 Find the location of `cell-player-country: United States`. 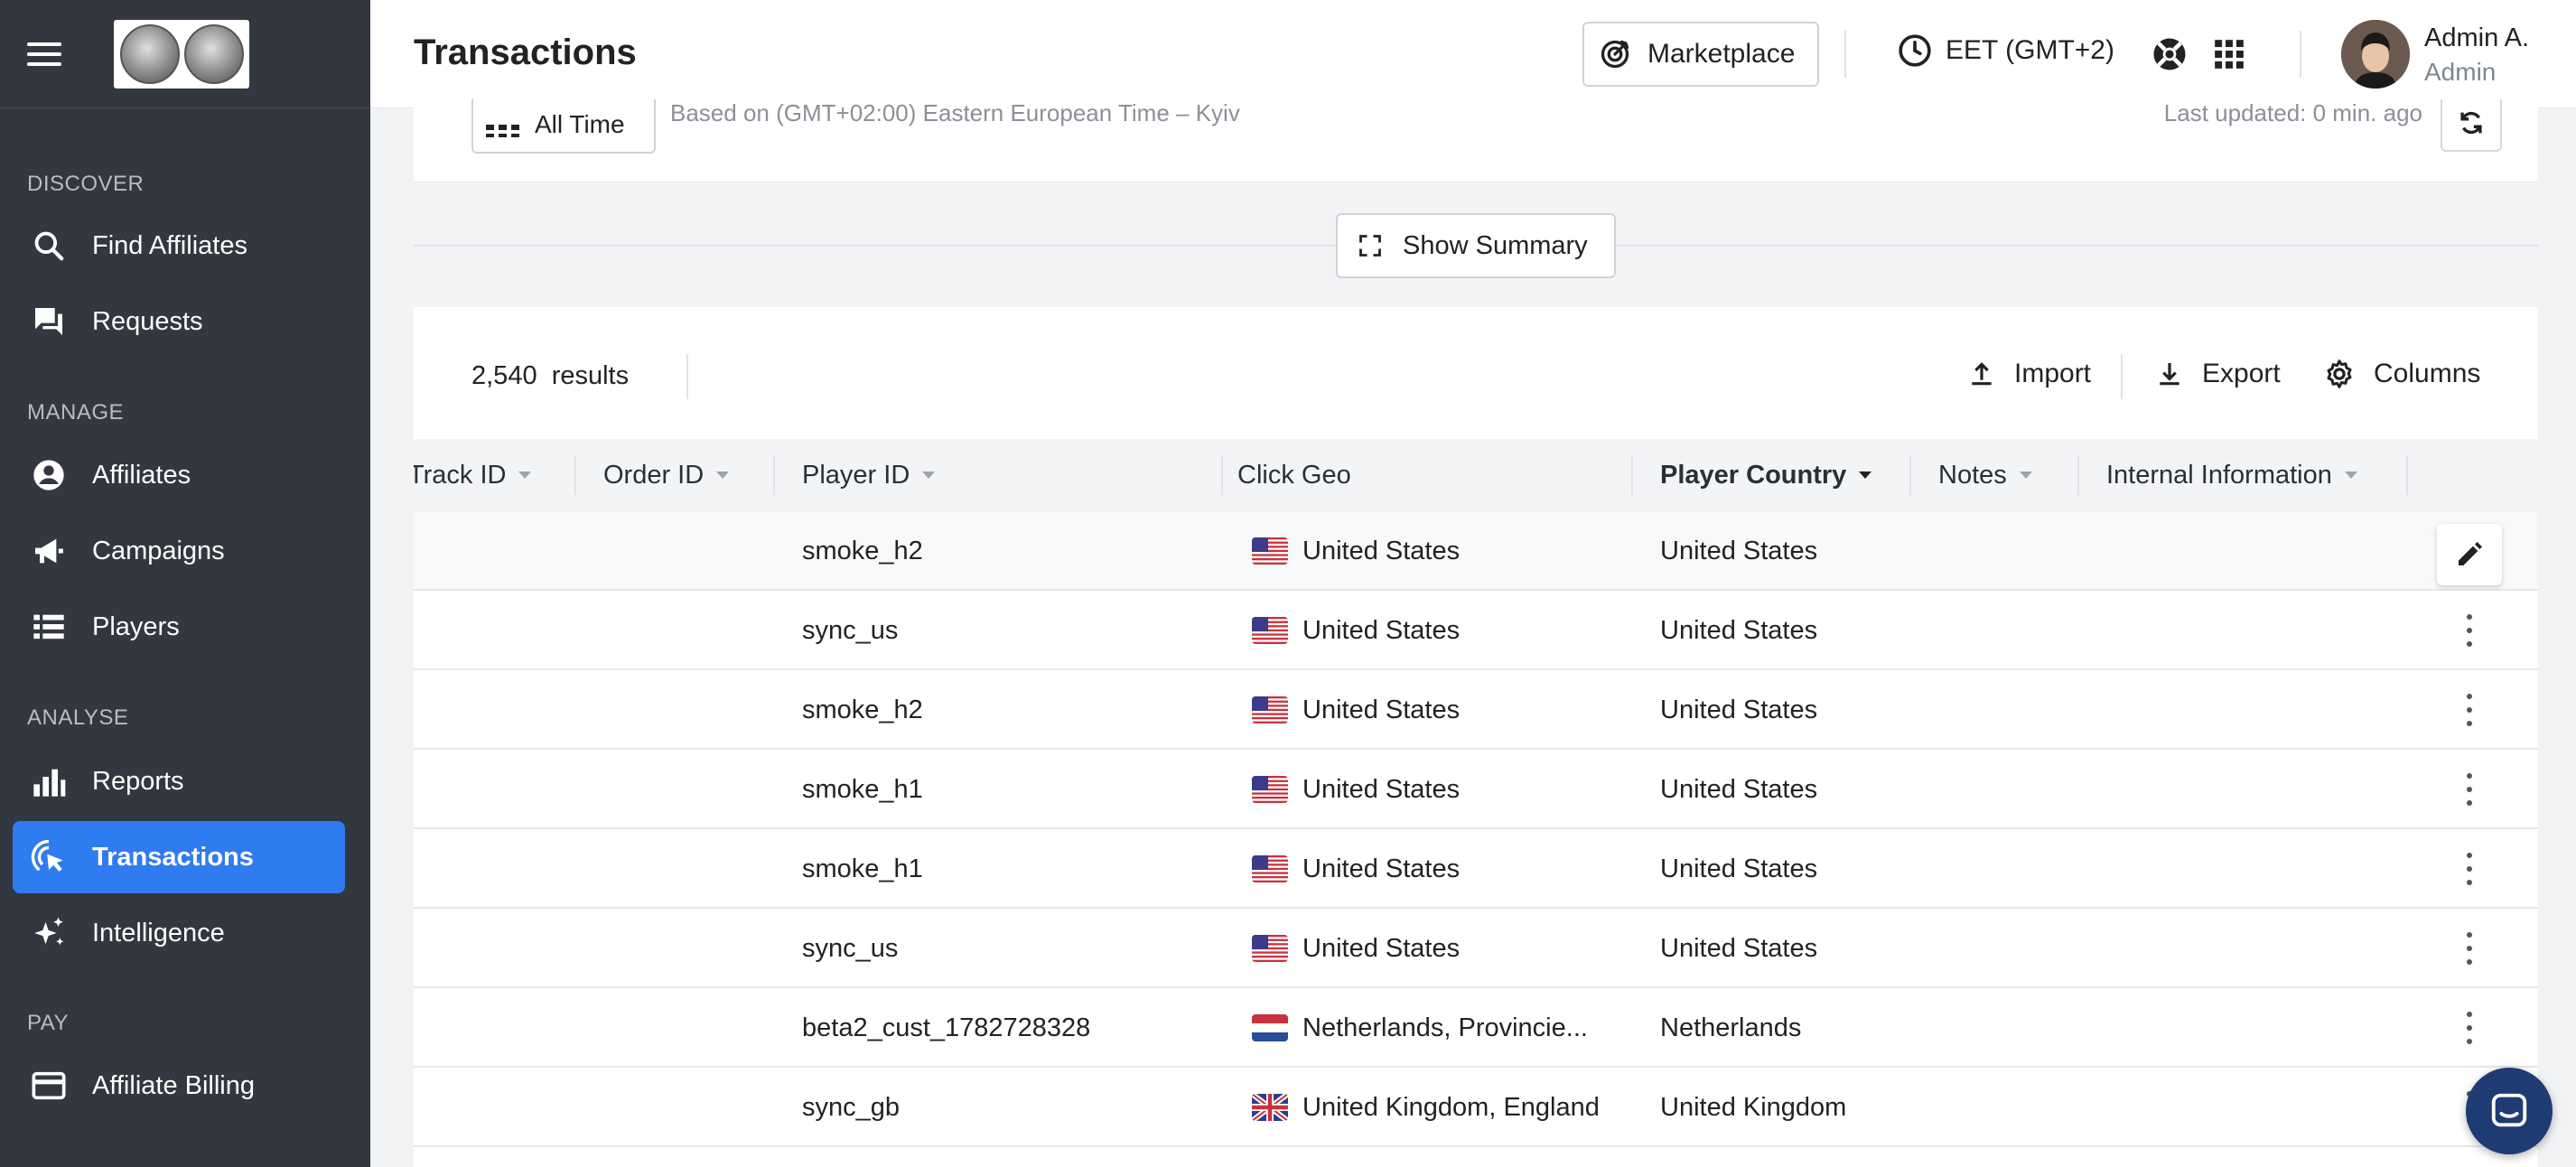

cell-player-country: United States is located at coordinates (1739, 709).